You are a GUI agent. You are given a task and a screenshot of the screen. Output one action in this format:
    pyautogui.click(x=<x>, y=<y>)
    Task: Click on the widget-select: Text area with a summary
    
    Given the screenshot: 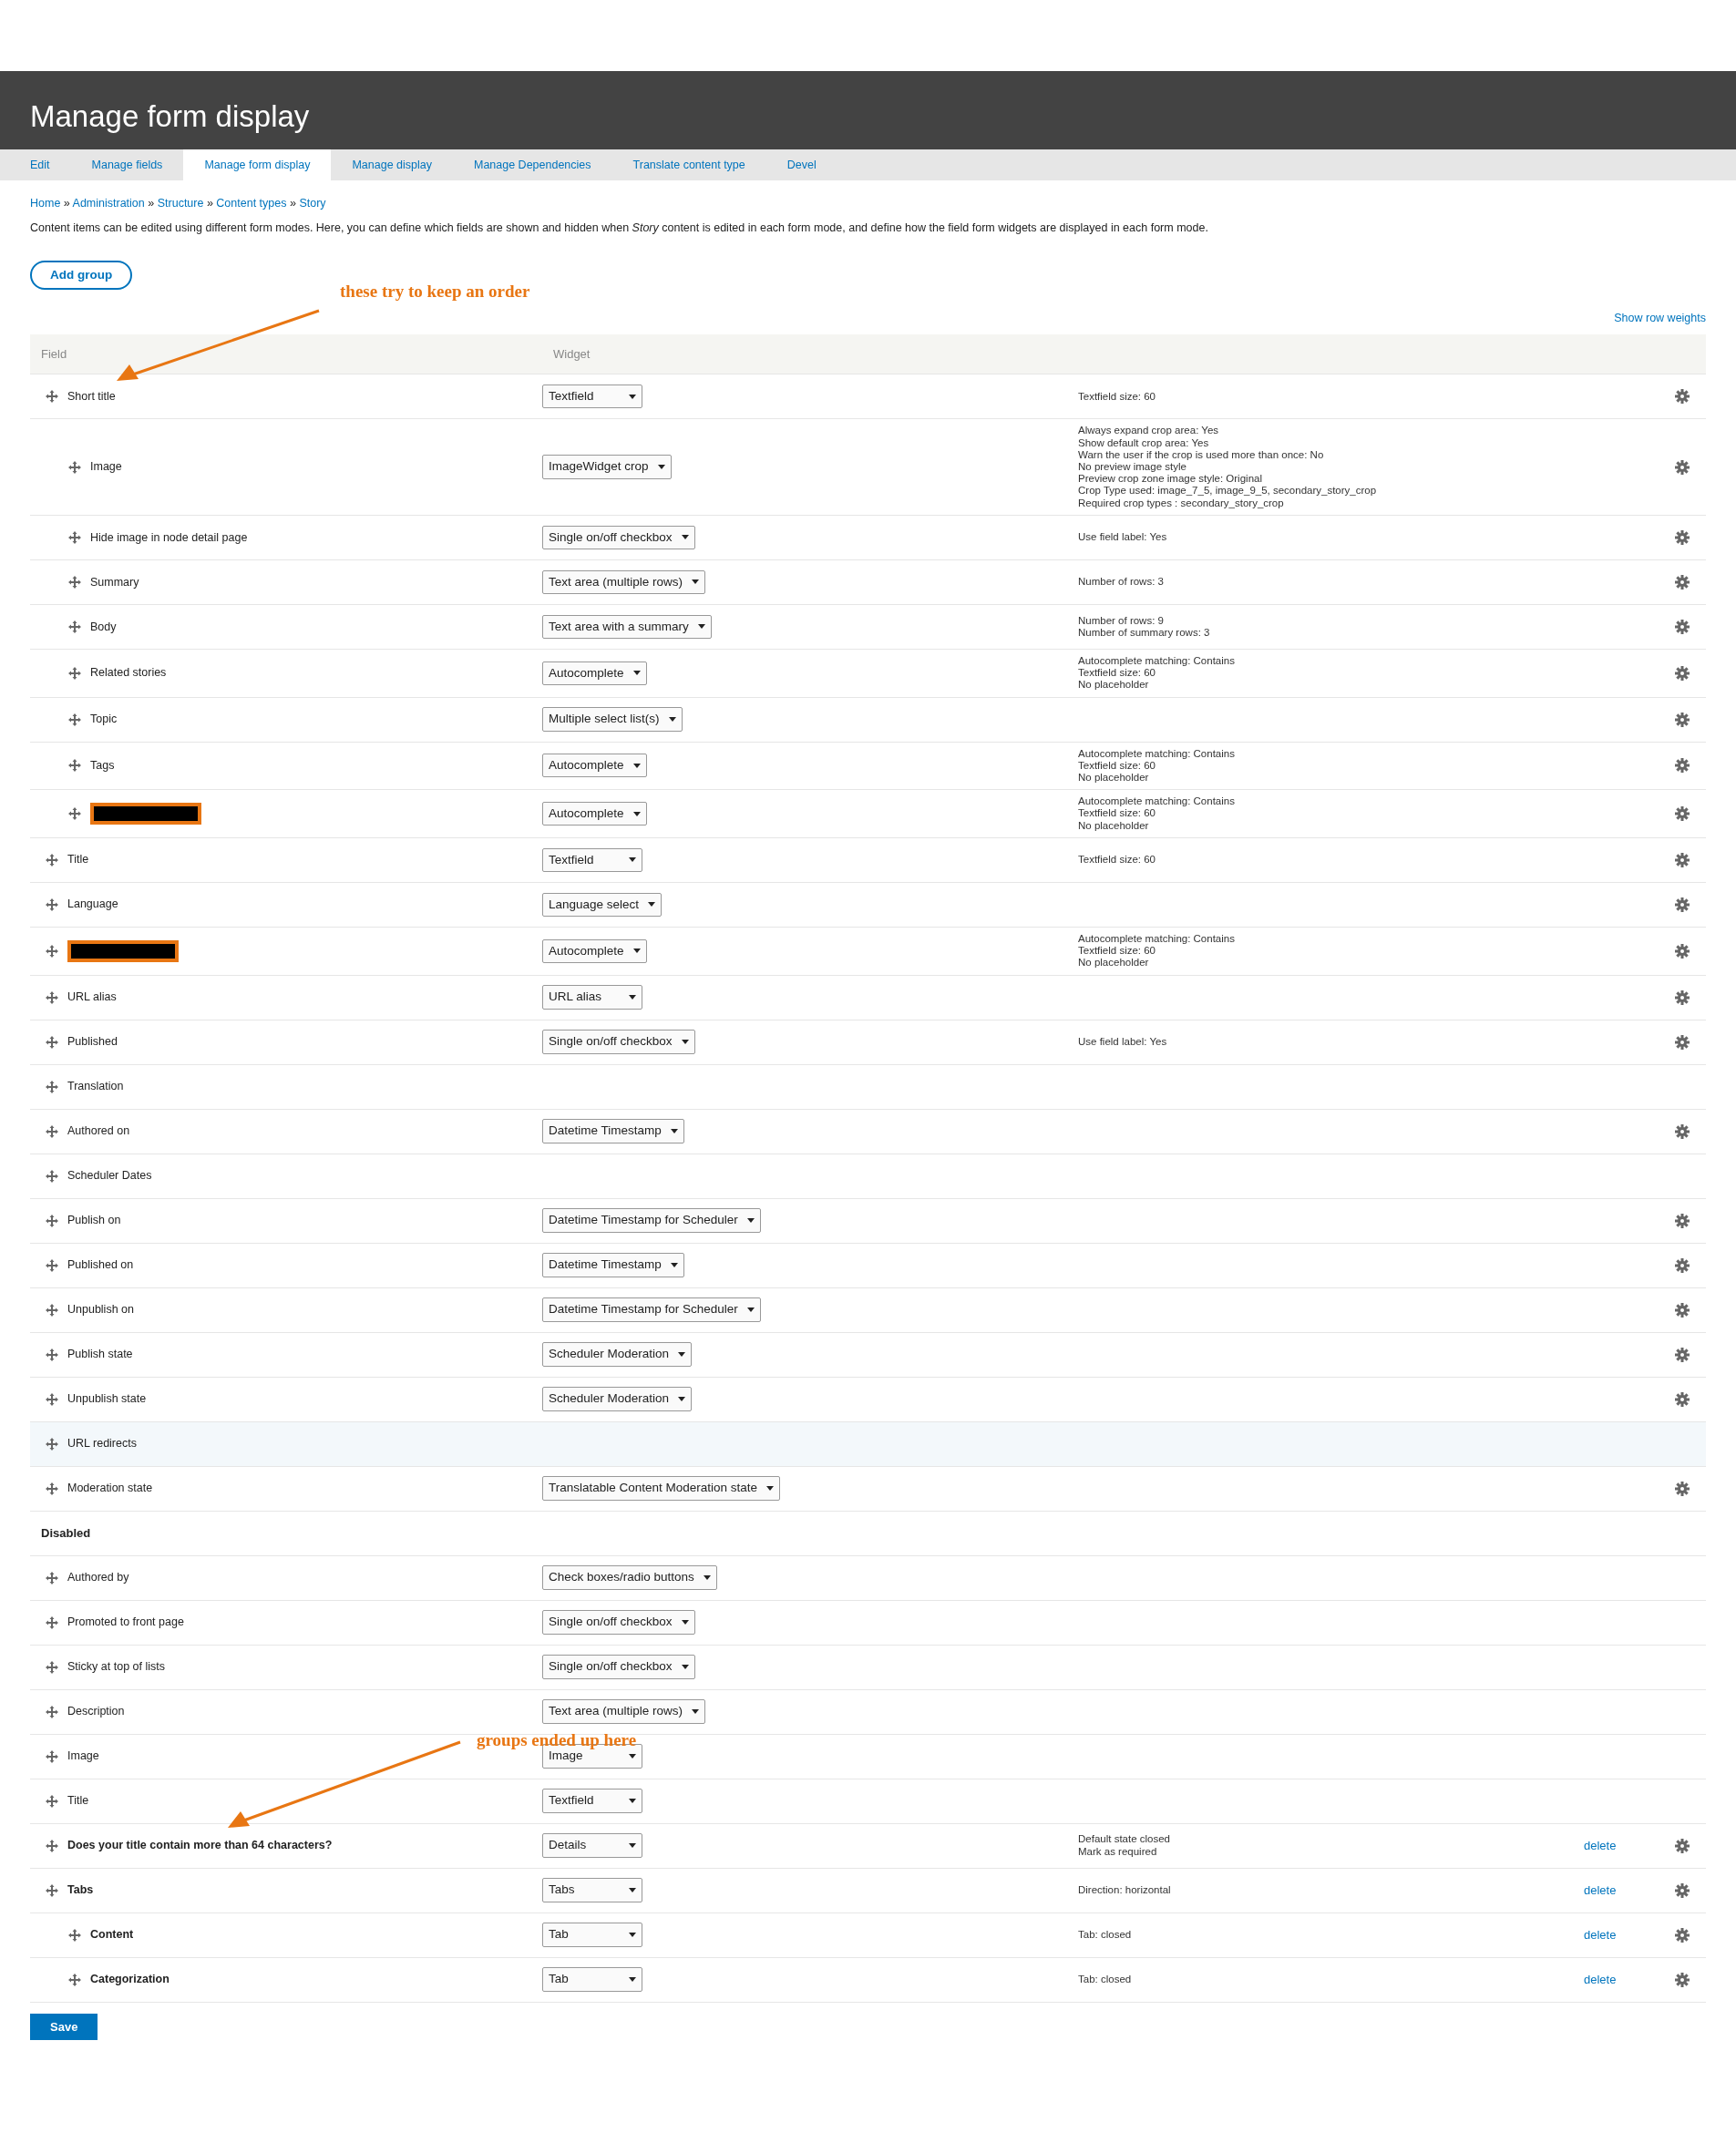 What is the action you would take?
    pyautogui.click(x=627, y=626)
    